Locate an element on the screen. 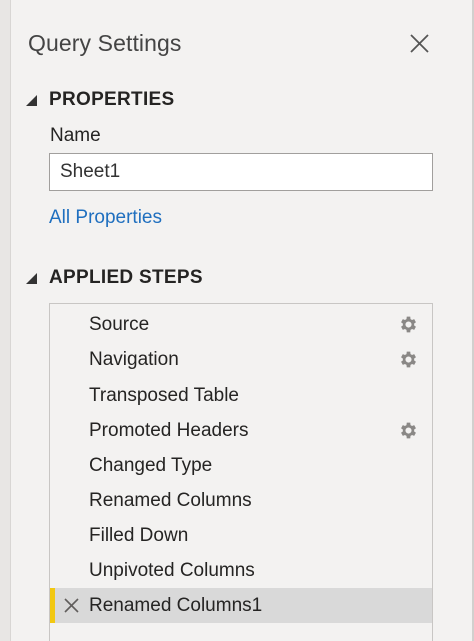  pane-splitter is located at coordinates (5, 320).